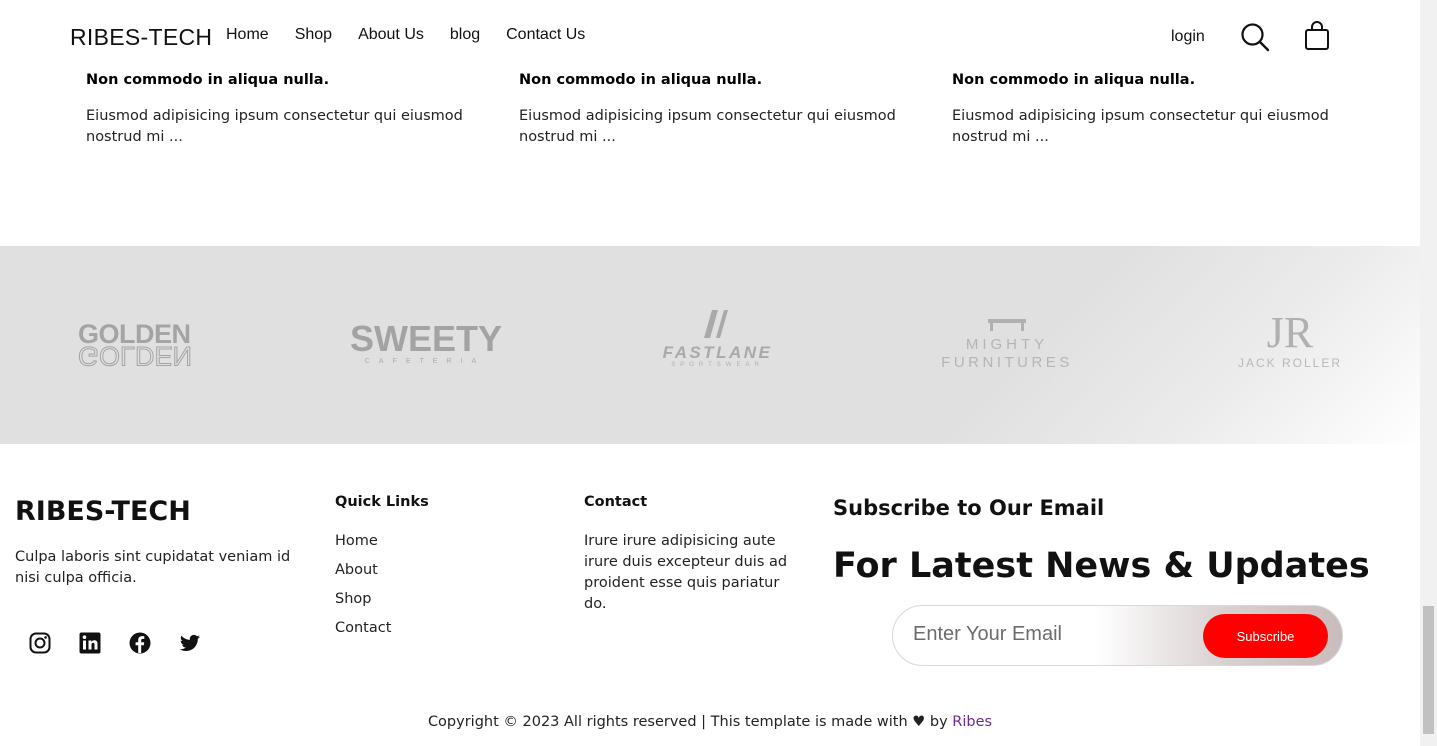 The image size is (1437, 746). What do you see at coordinates (382, 502) in the screenshot?
I see `quick-links-title: Quick Links` at bounding box center [382, 502].